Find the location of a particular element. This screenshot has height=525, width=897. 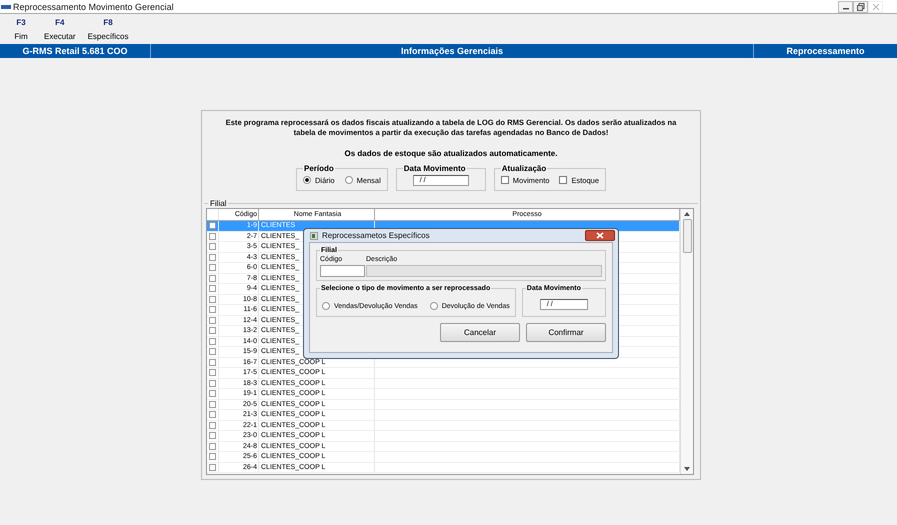

dialog-button: Cancelar is located at coordinates (480, 332).